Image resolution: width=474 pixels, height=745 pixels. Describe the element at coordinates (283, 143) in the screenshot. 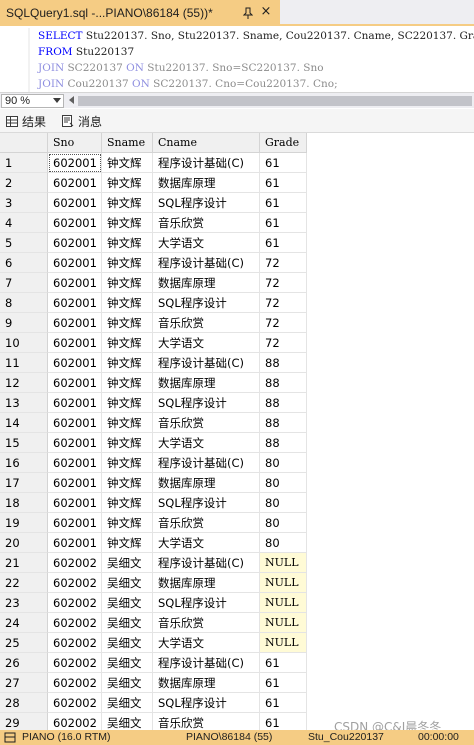

I see `column-header-grade: Grade` at that location.